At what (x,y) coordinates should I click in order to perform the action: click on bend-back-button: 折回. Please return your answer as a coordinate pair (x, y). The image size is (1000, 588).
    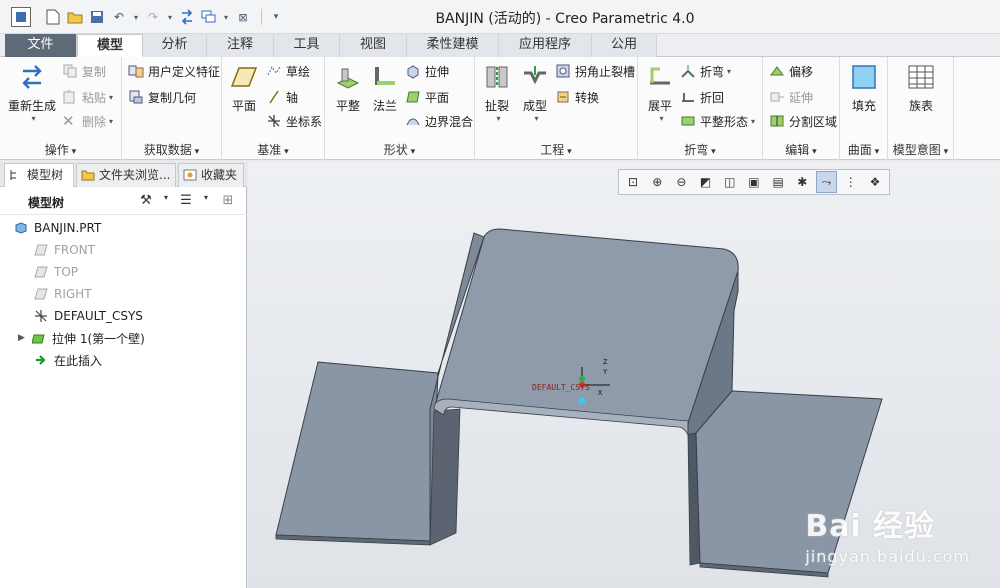
    Looking at the image, I should click on (702, 97).